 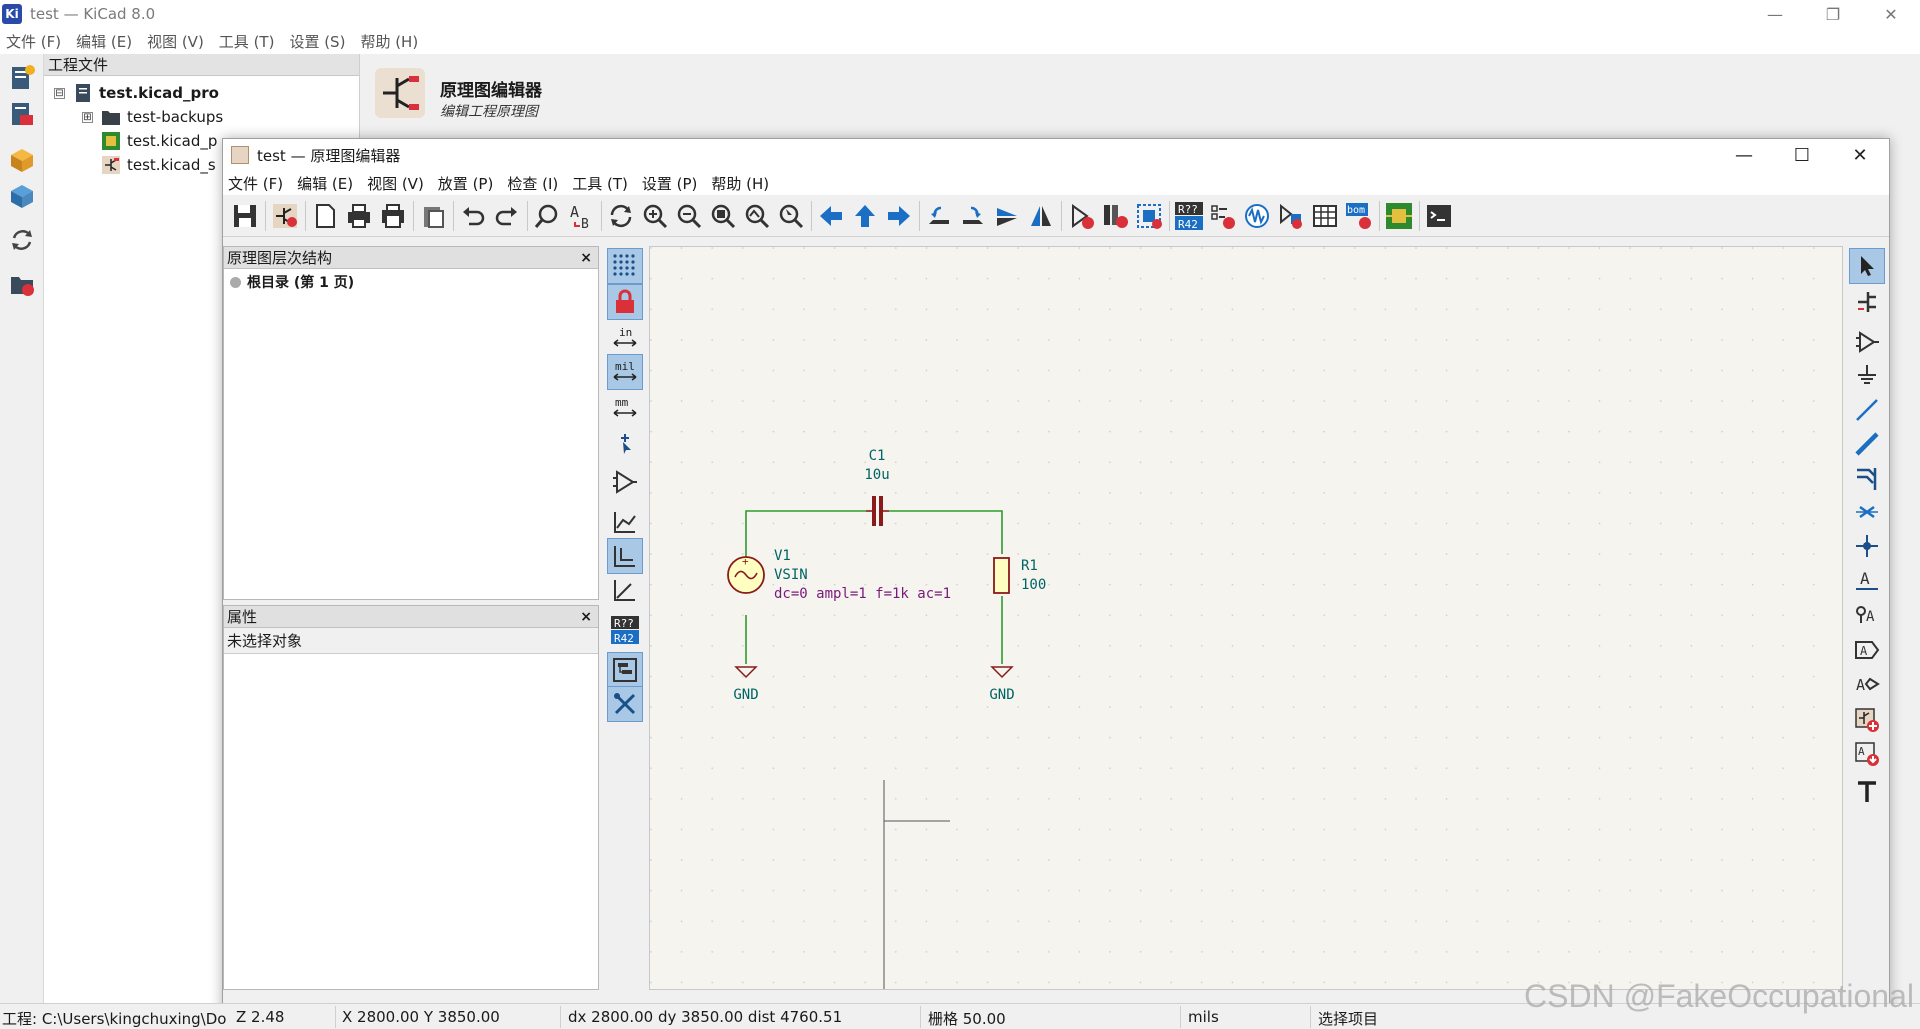 What do you see at coordinates (1149, 216) in the screenshot?
I see `update-symbols-button` at bounding box center [1149, 216].